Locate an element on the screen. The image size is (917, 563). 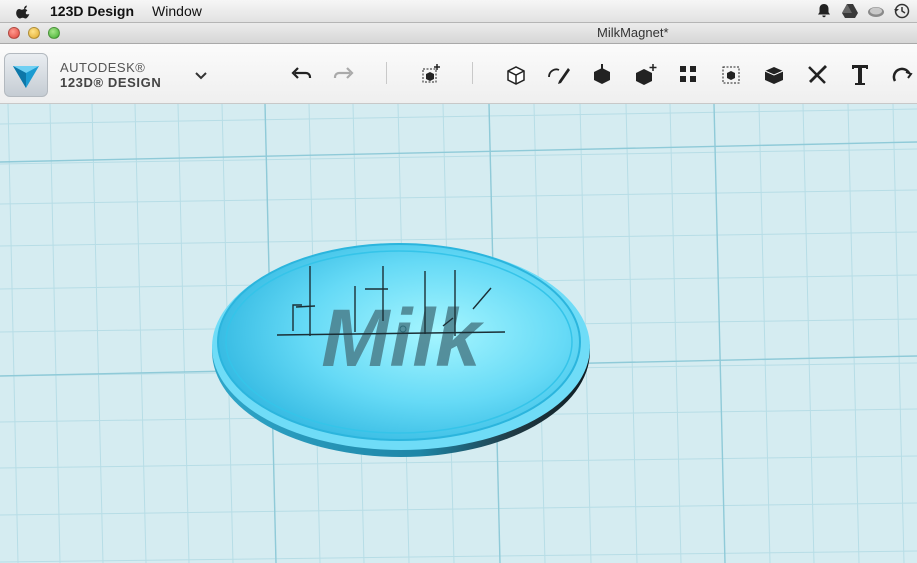
snap-button is located at coordinates (902, 74).